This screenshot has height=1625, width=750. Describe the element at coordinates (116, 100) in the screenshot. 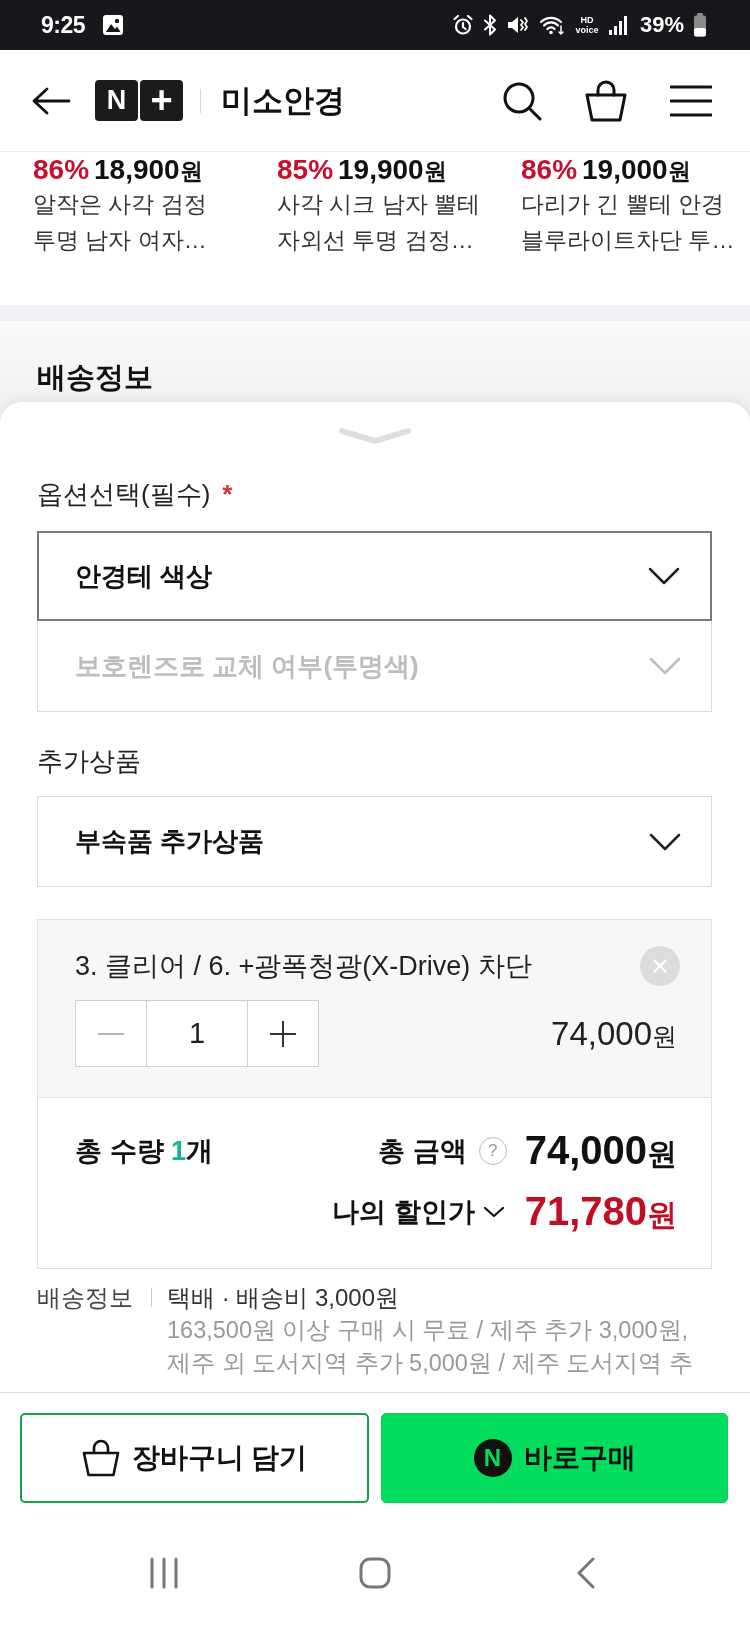

I see `logo-tile: N` at that location.